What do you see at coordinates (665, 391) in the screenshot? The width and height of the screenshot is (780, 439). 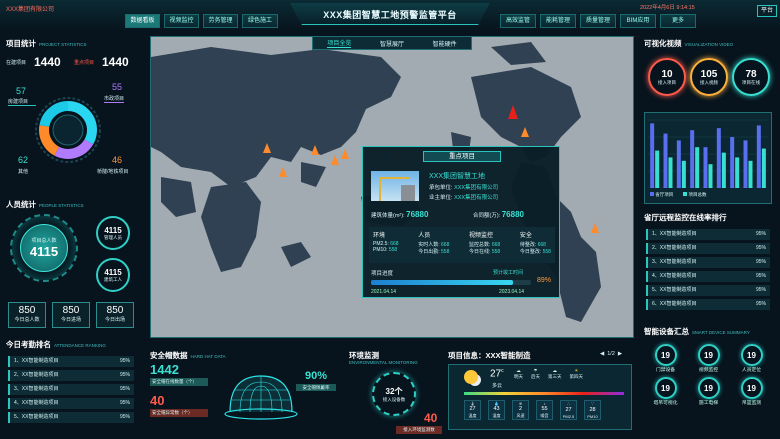 I see `device-tower-crane: 19 塔吊可视化` at bounding box center [665, 391].